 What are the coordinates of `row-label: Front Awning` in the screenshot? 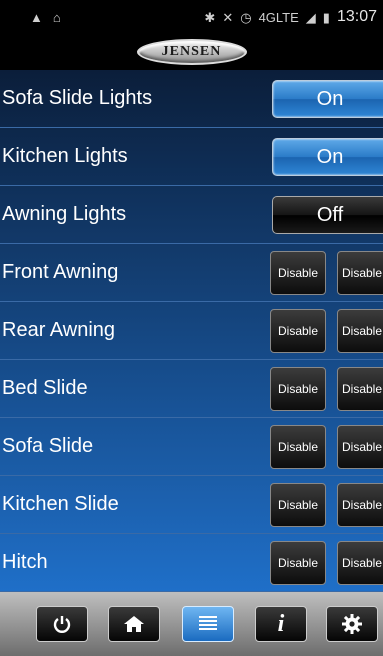 It's located at (60, 272).